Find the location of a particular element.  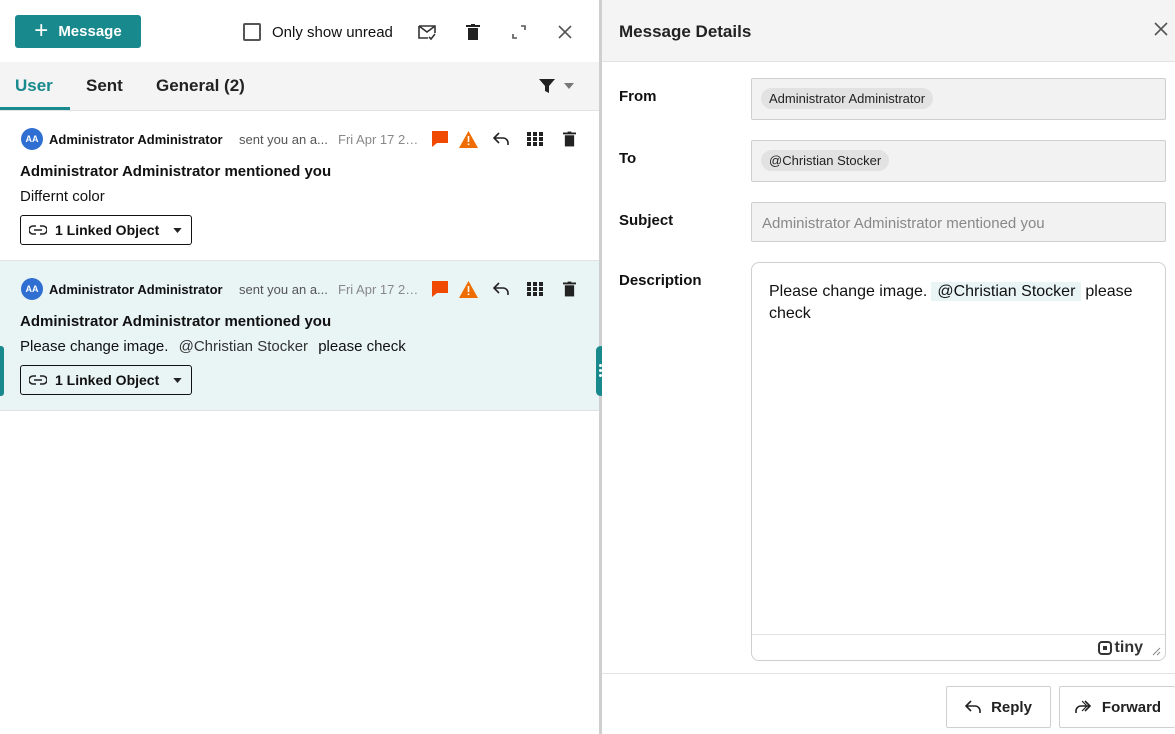

from-field: Administrator Administrator is located at coordinates (958, 99).